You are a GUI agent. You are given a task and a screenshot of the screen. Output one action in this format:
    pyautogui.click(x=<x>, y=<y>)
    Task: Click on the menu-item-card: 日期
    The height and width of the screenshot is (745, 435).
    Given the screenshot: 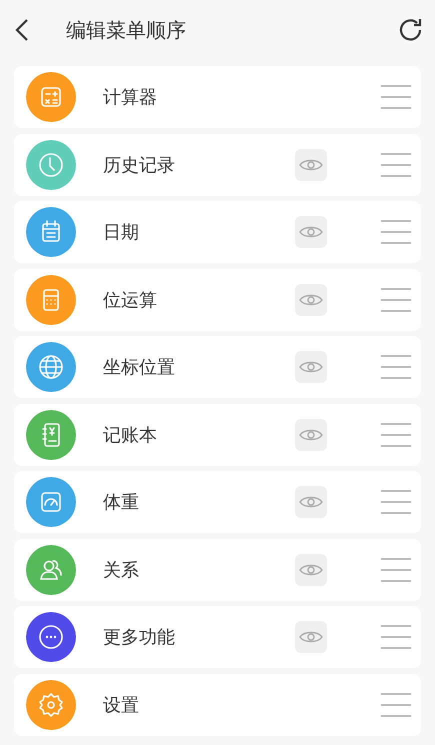 What is the action you would take?
    pyautogui.click(x=217, y=232)
    